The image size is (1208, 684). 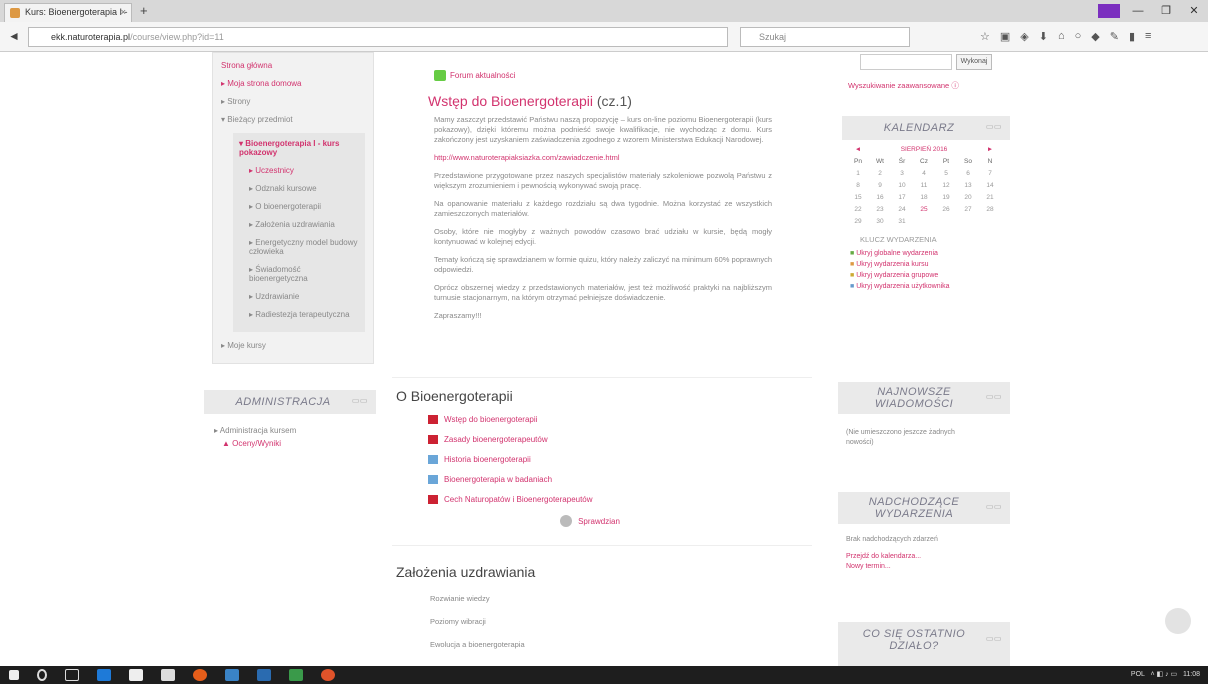 What do you see at coordinates (1194, 11) in the screenshot?
I see `close-window-button: ✕` at bounding box center [1194, 11].